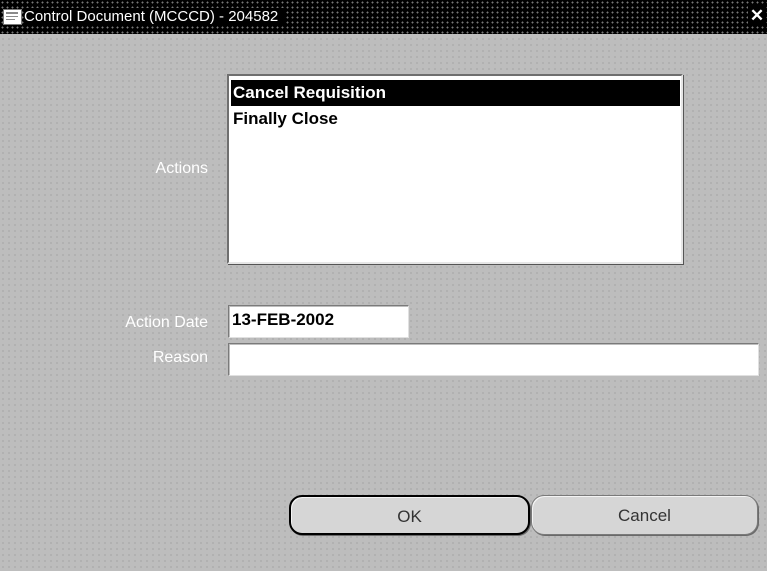  Describe the element at coordinates (155, 17) in the screenshot. I see `window-title: Control Document (MCCCD) - 204582` at that location.